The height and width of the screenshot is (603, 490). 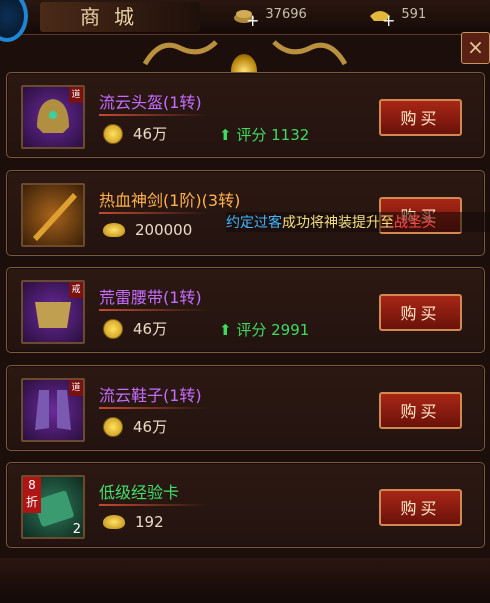 I want to click on score-text: 评分 1132, so click(x=273, y=135).